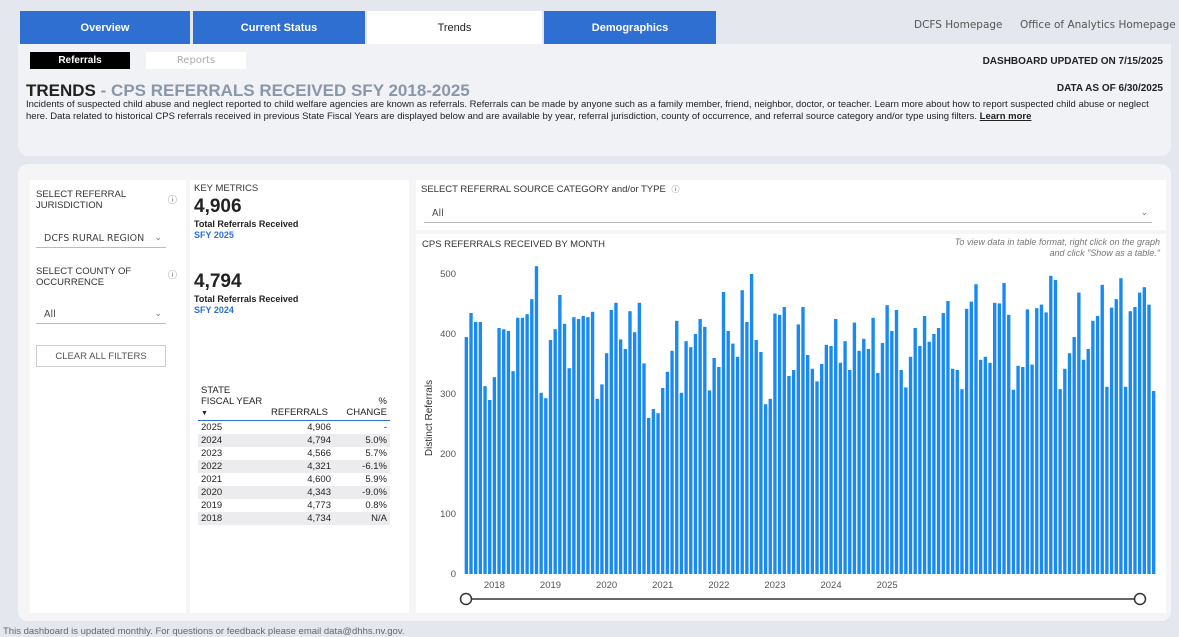 This screenshot has width=1179, height=637. Describe the element at coordinates (1006, 116) in the screenshot. I see `learn-more-link: Learn more` at that location.